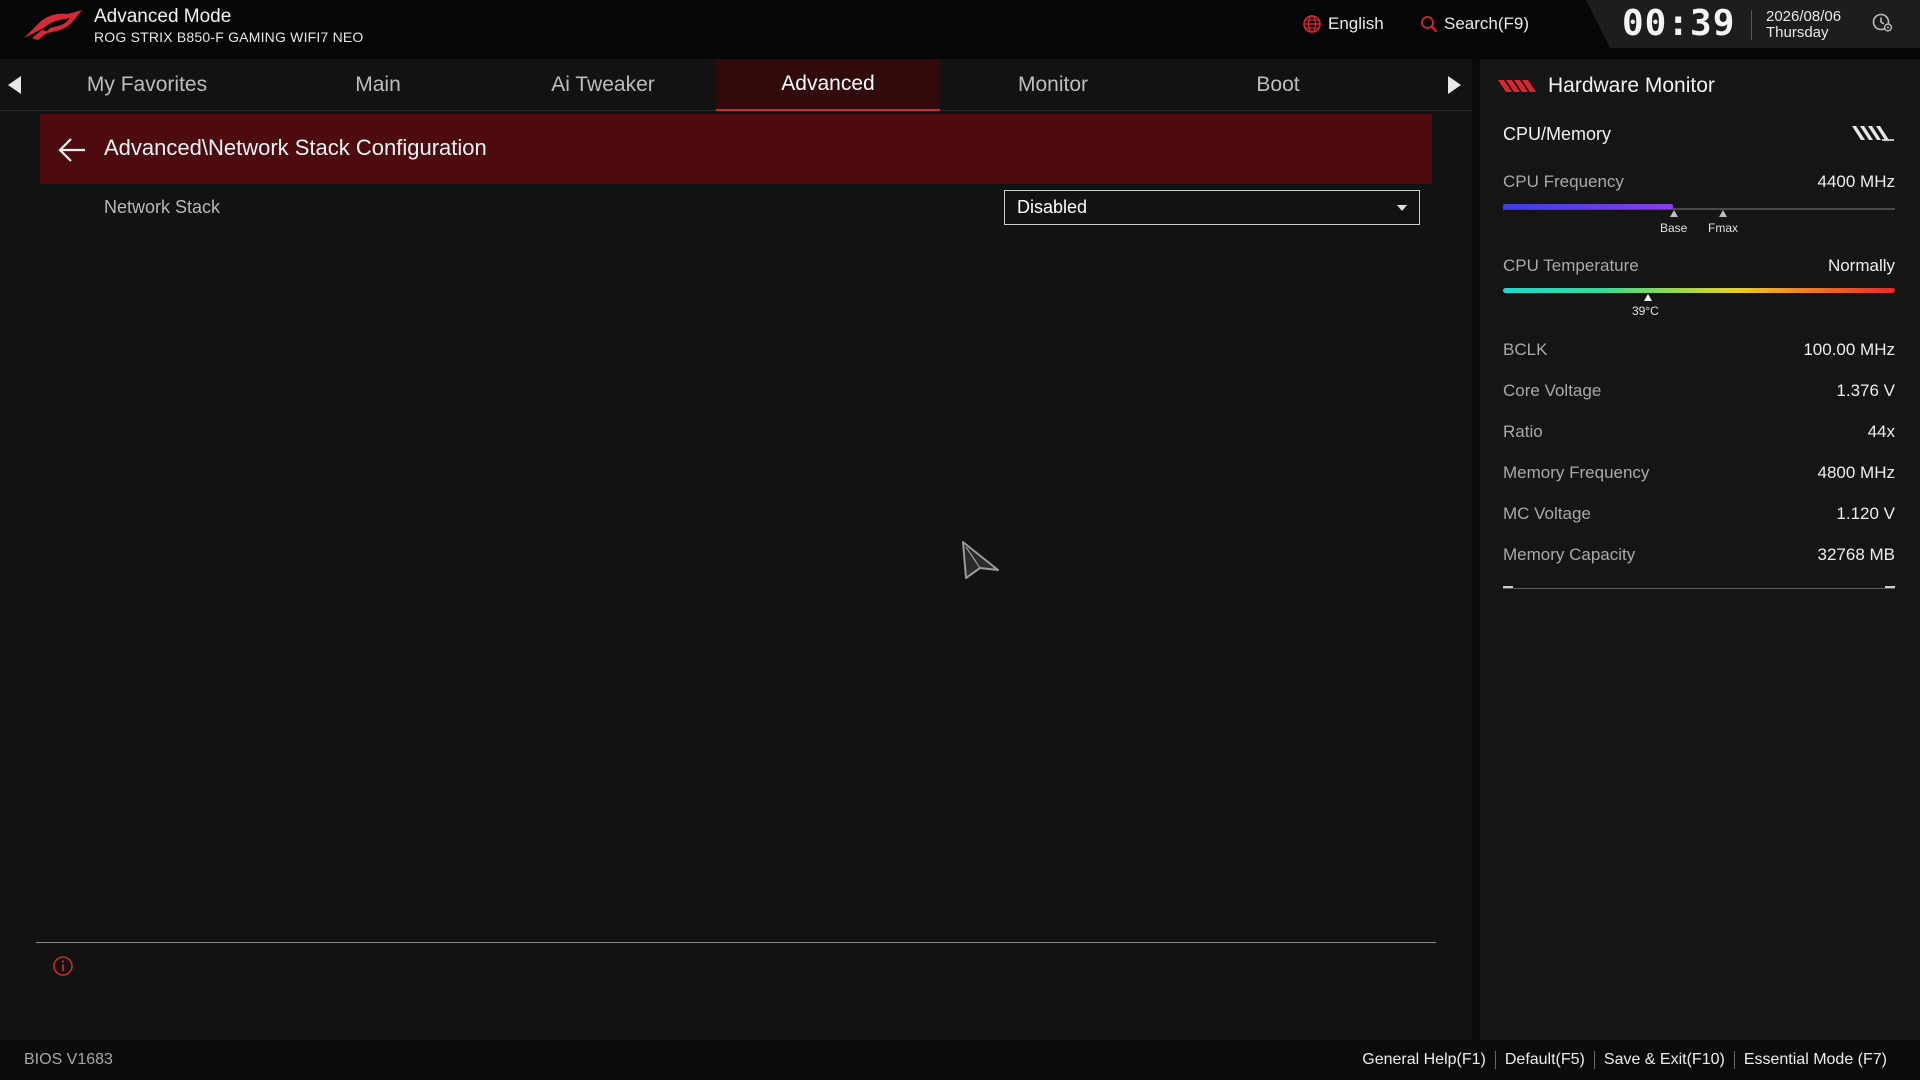 Image resolution: width=1920 pixels, height=1080 pixels. I want to click on cpu-frequency-label: CPU Frequency, so click(1563, 181).